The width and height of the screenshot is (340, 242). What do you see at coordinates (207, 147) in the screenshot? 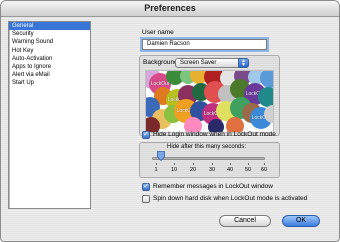
I see `slider-caption: Hide after this many seconds:` at bounding box center [207, 147].